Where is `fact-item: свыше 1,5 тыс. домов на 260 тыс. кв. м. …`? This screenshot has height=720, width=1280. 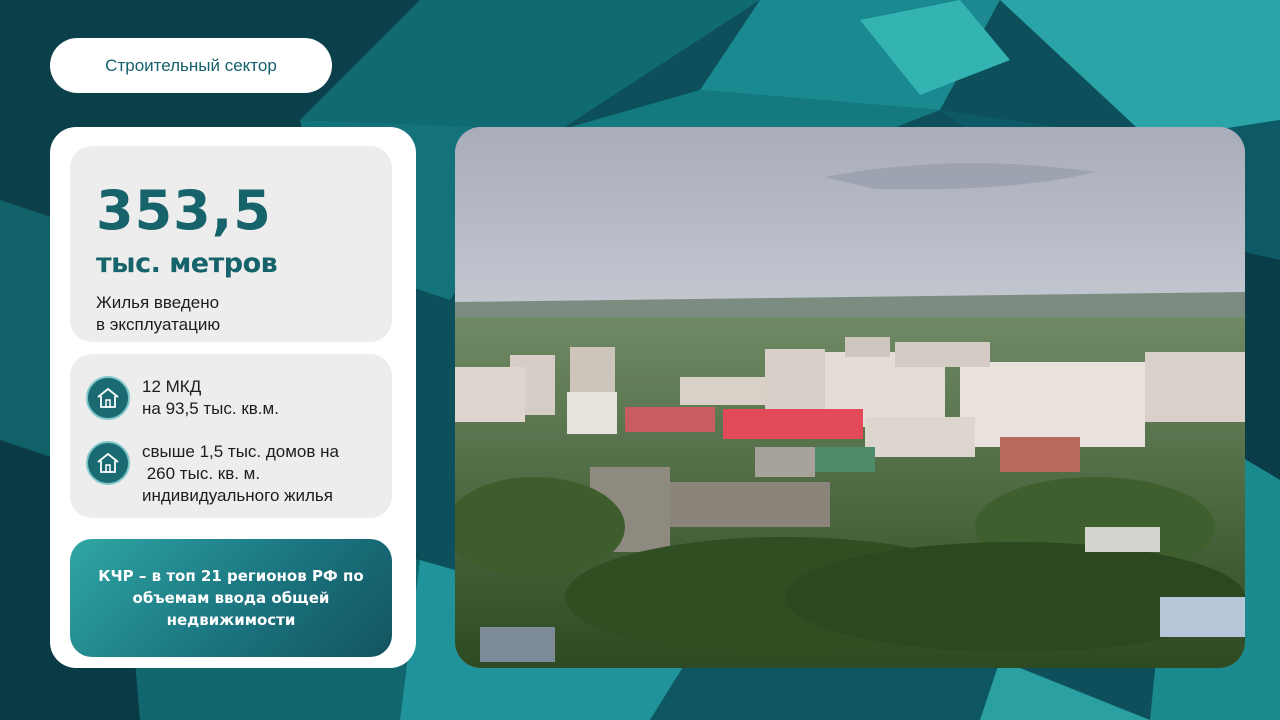 fact-item: свыше 1,5 тыс. домов на 260 тыс. кв. м. … is located at coordinates (212, 474).